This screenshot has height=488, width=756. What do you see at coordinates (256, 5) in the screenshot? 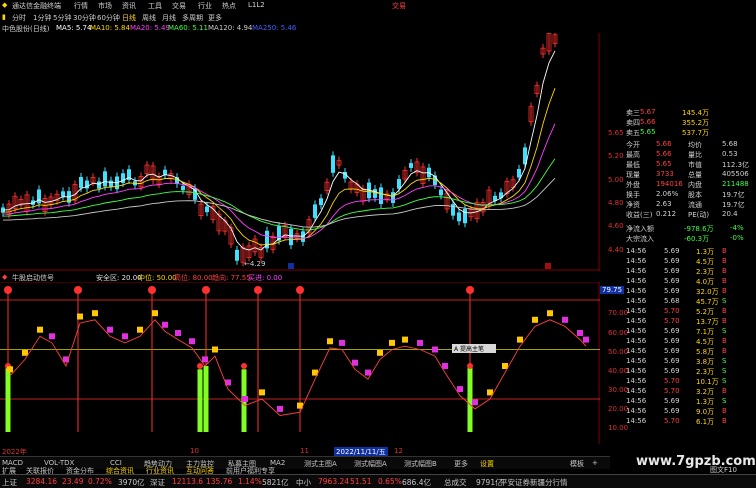
I see `menu-item-l1l2: L1L2` at bounding box center [256, 5].